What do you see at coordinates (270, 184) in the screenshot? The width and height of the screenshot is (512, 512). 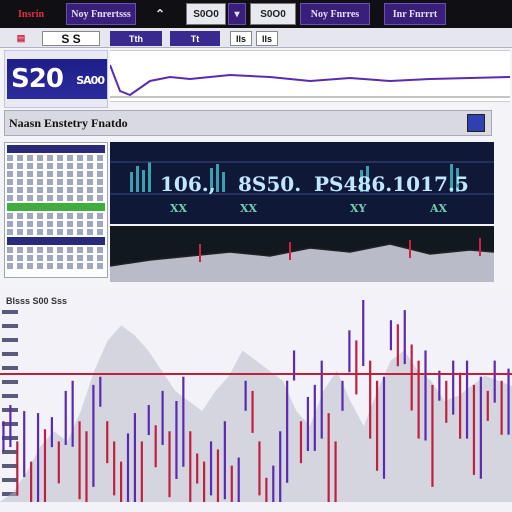 I see `dash-value-2: 8S50.` at bounding box center [270, 184].